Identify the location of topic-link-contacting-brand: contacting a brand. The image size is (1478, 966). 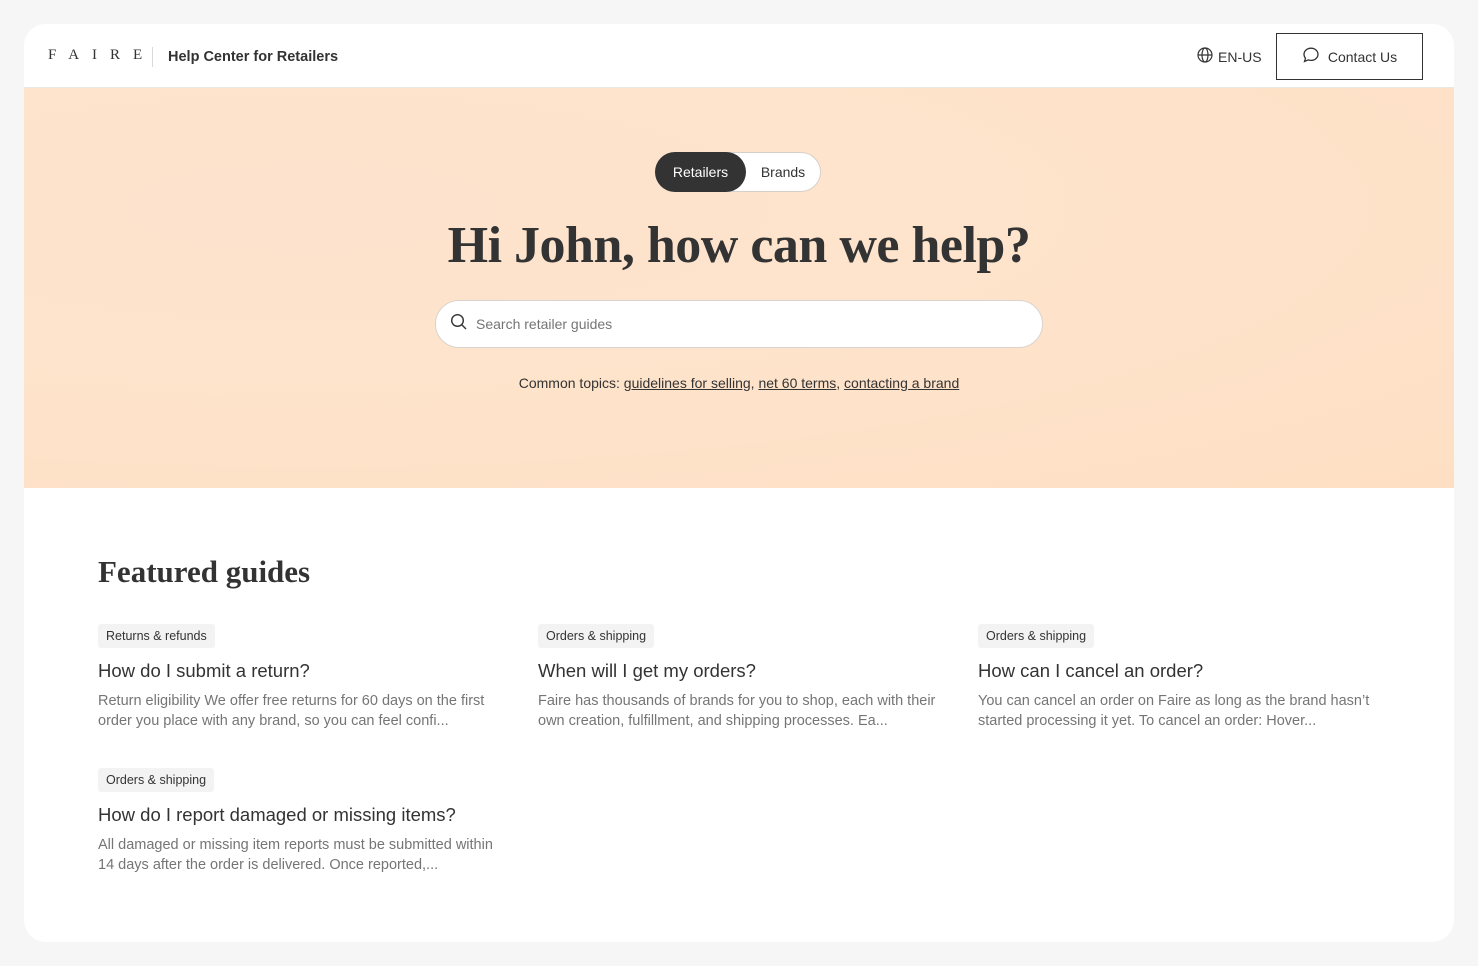
(901, 383).